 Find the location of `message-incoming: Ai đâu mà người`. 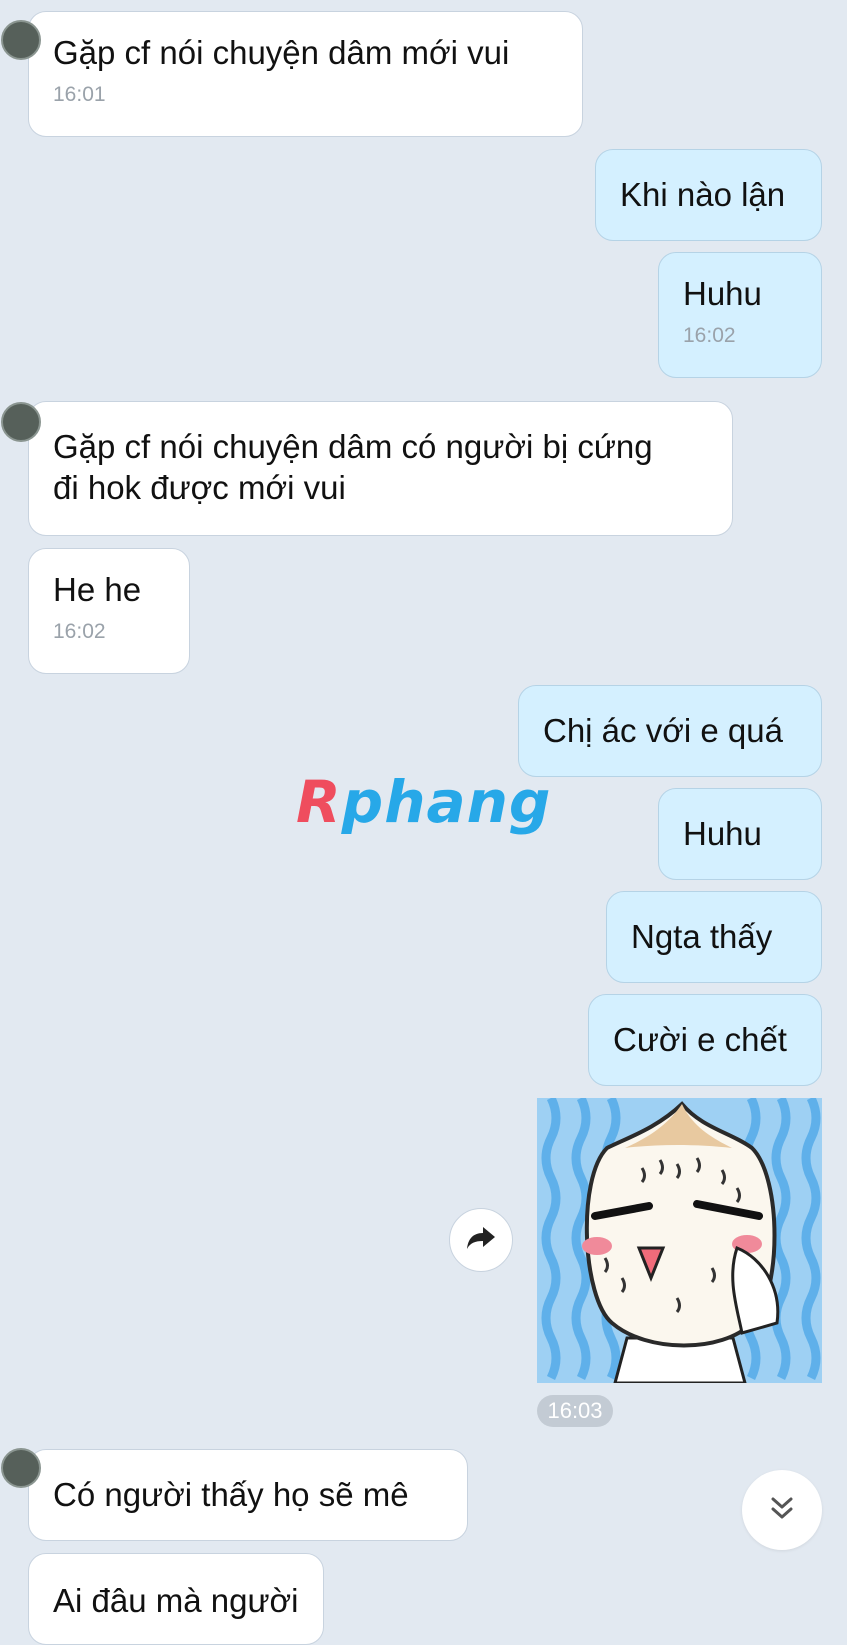

message-incoming: Ai đâu mà người is located at coordinates (176, 1599).